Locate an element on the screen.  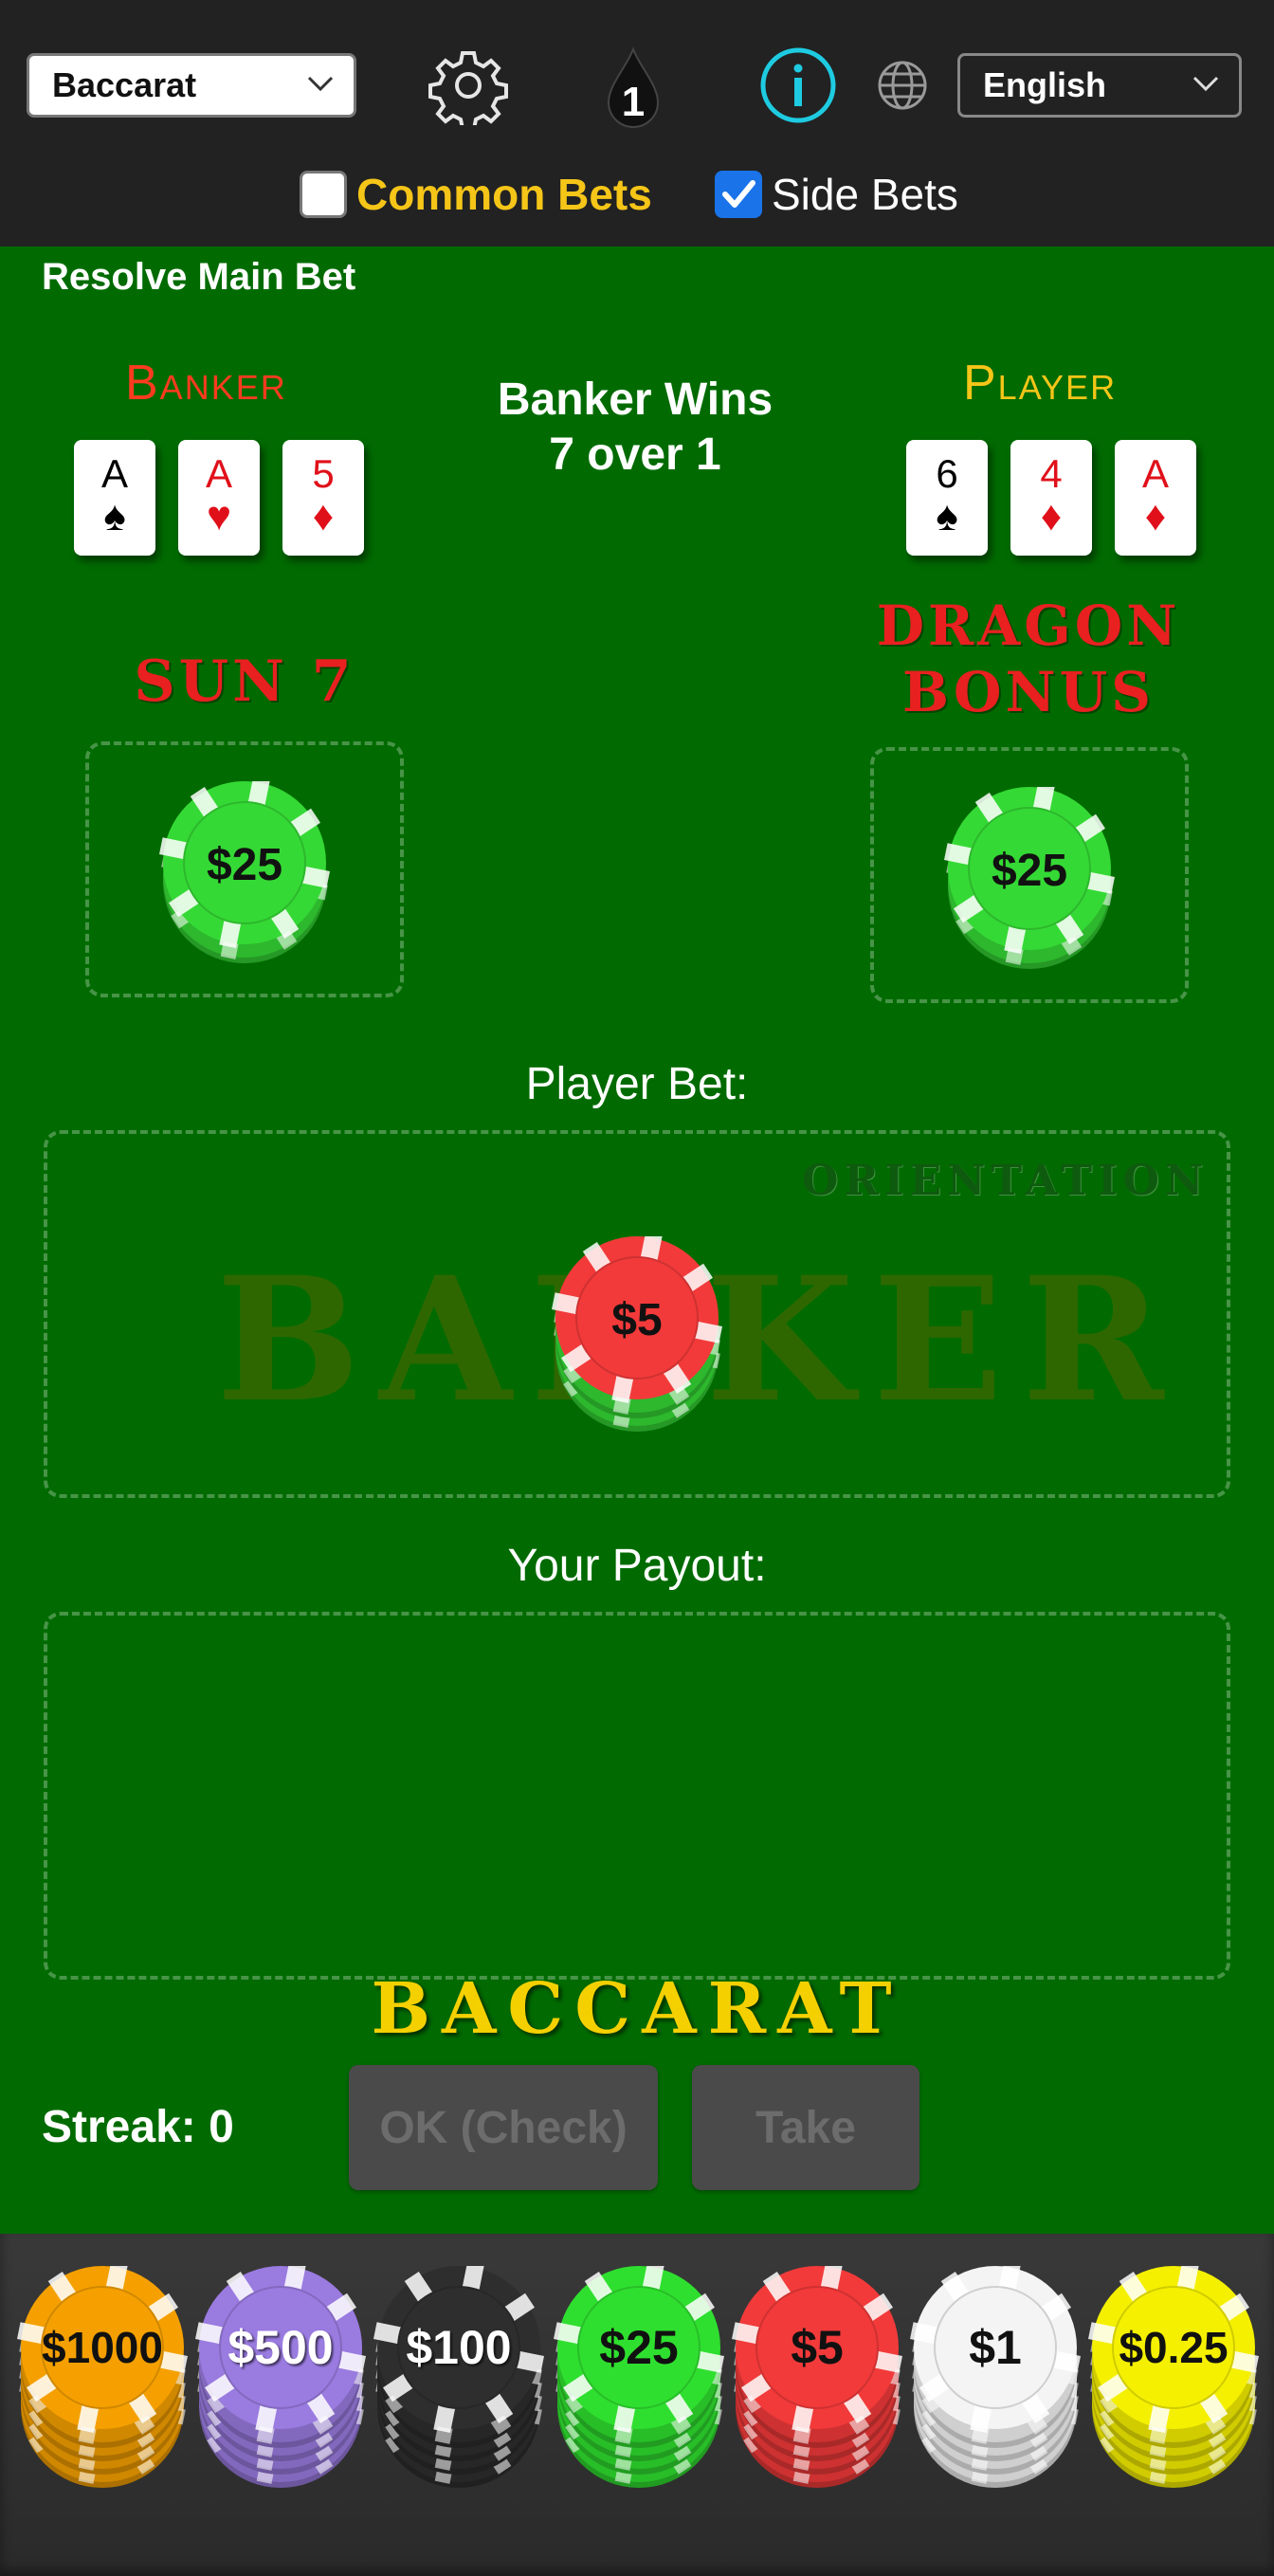
top-bar: Baccarat 1 English Common Bets Side Bets is located at coordinates (637, 123).